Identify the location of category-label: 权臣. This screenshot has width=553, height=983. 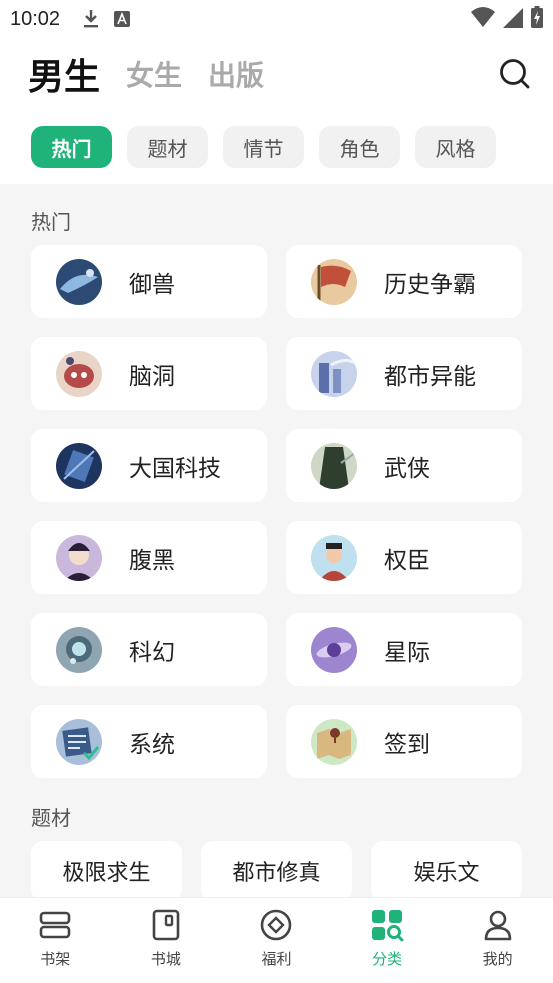
(407, 560).